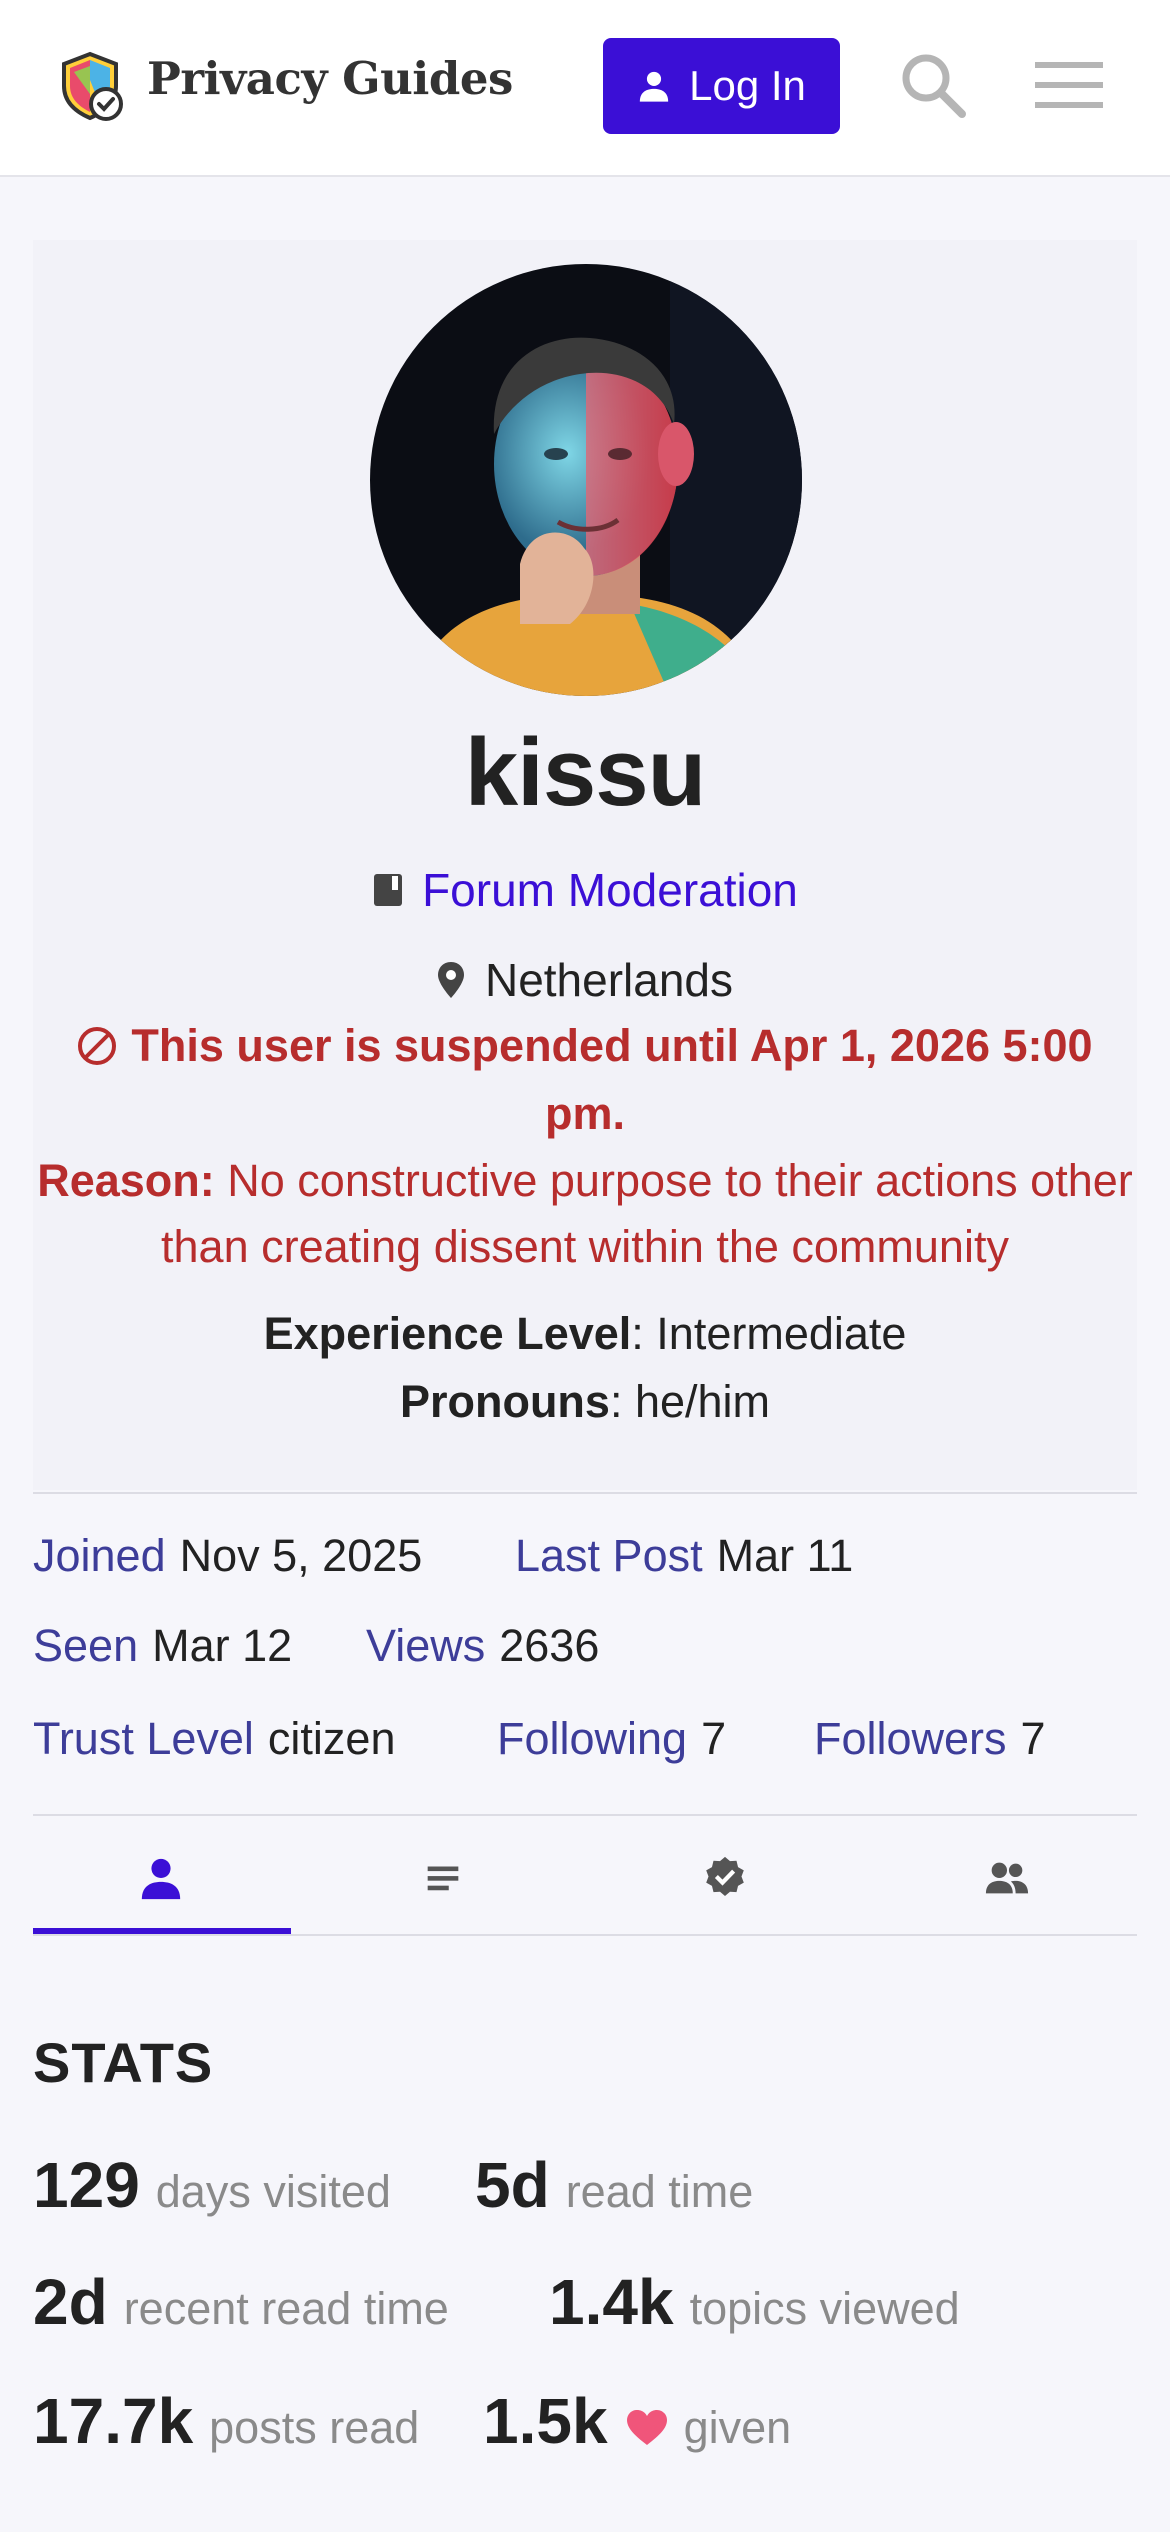 This screenshot has width=1170, height=2532. I want to click on meta-followers: Followers 7, so click(930, 1739).